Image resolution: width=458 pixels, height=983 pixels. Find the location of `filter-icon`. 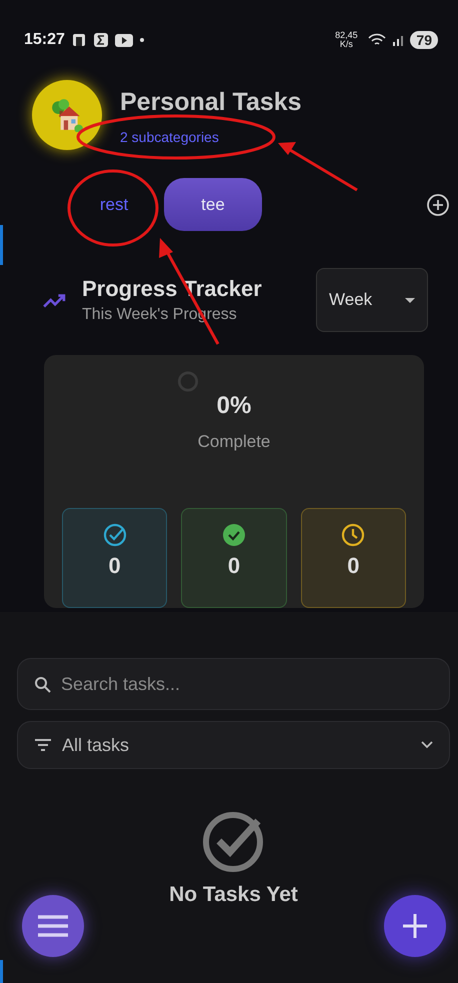

filter-icon is located at coordinates (43, 745).